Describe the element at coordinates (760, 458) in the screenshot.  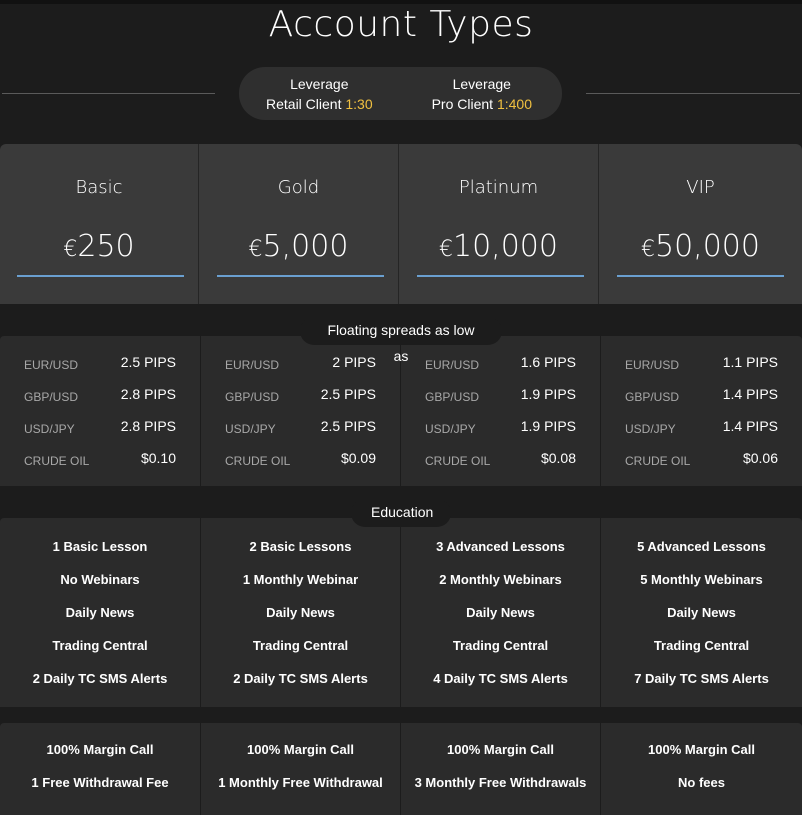
I see `spread-value: $0.06` at that location.